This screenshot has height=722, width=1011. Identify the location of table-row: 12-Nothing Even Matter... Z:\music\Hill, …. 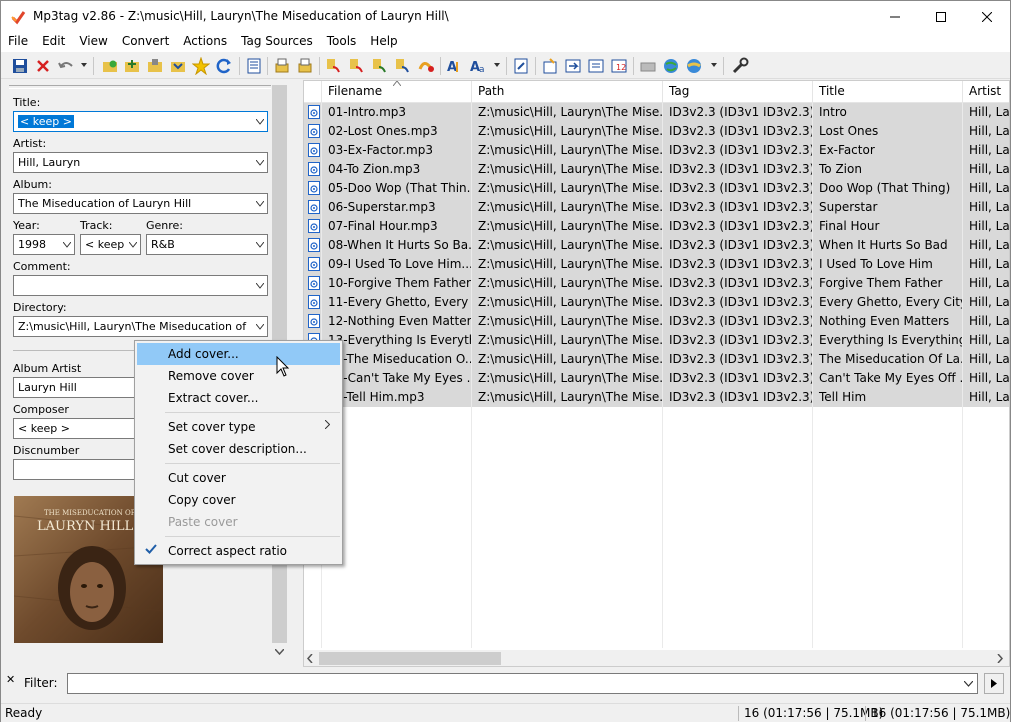
(656, 321).